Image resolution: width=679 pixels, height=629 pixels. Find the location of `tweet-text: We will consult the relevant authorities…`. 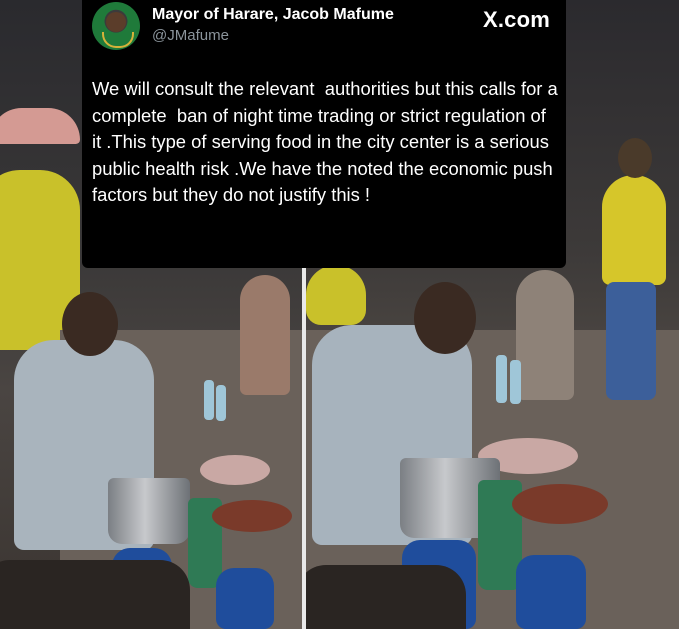

tweet-text: We will consult the relevant authorities… is located at coordinates (327, 142).